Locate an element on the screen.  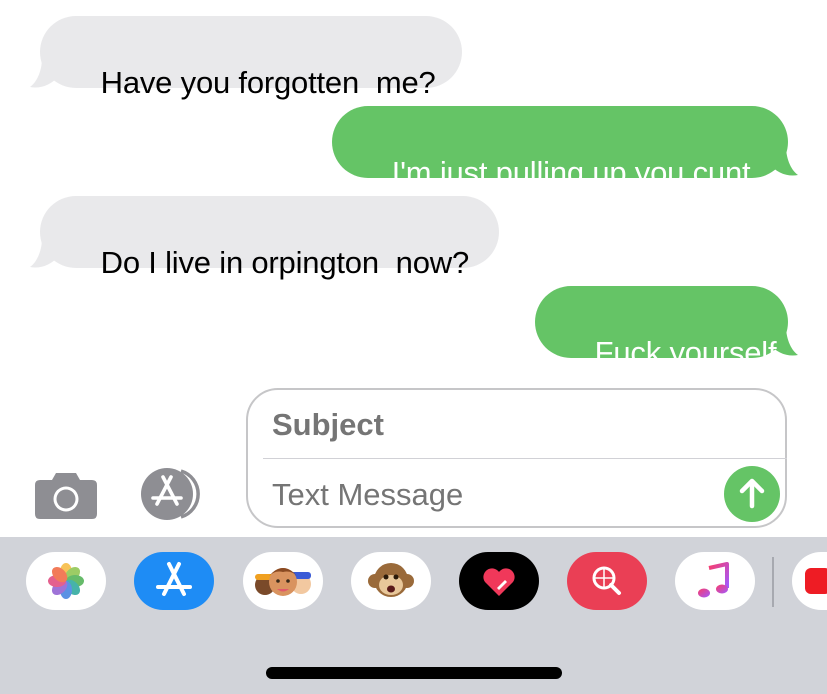
music-app-icon is located at coordinates (713, 580).